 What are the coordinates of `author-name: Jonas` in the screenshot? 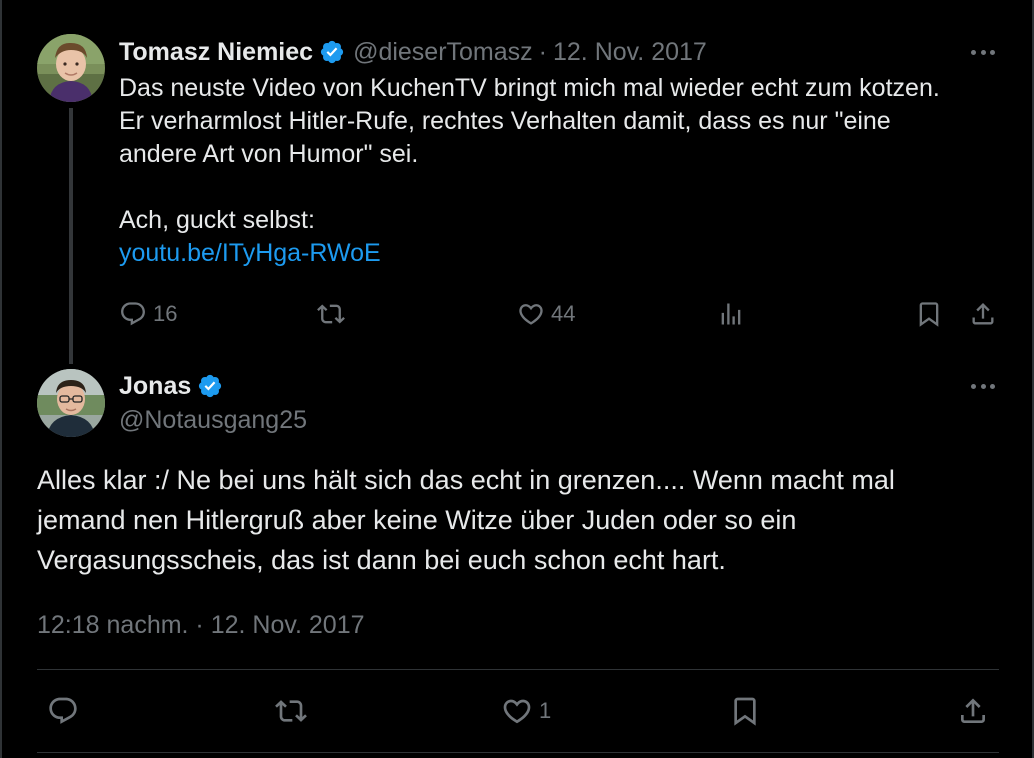 It's located at (155, 386).